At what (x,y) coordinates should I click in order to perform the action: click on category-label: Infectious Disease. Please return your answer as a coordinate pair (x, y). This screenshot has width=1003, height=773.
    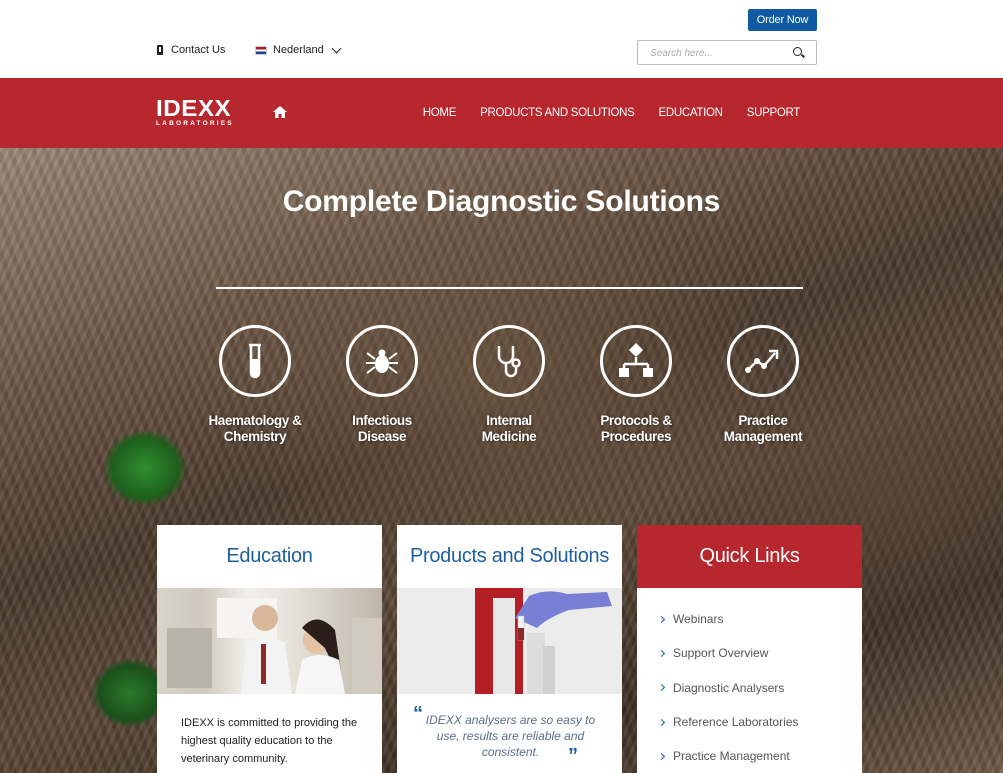
    Looking at the image, I should click on (382, 428).